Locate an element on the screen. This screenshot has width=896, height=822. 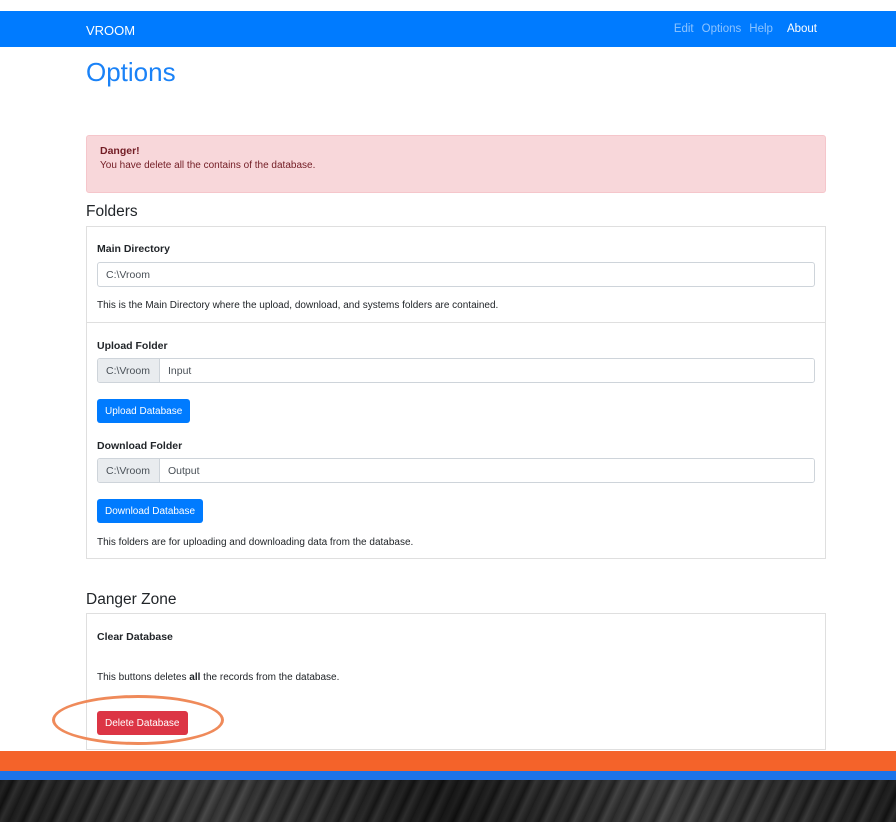
clear-database-label: Clear Database is located at coordinates (135, 637).